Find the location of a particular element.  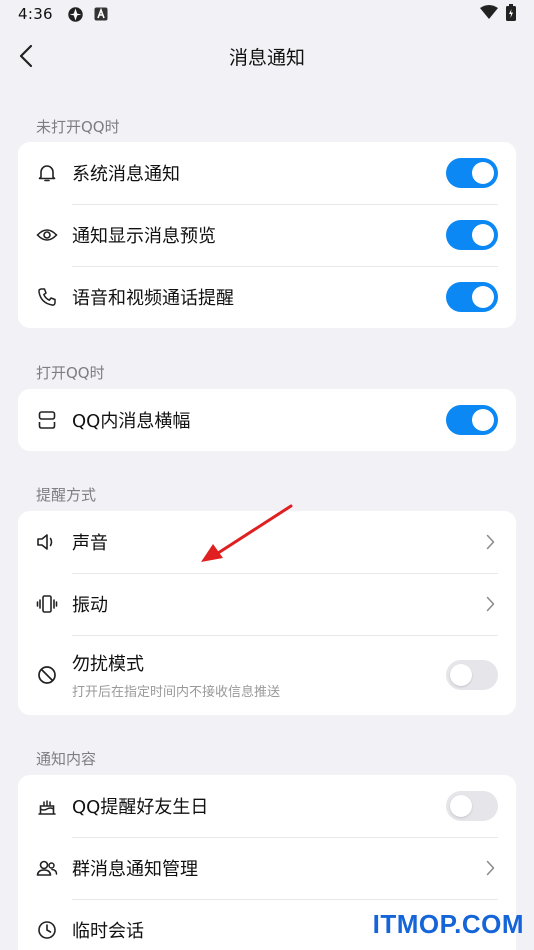

group-icon is located at coordinates (47, 868).